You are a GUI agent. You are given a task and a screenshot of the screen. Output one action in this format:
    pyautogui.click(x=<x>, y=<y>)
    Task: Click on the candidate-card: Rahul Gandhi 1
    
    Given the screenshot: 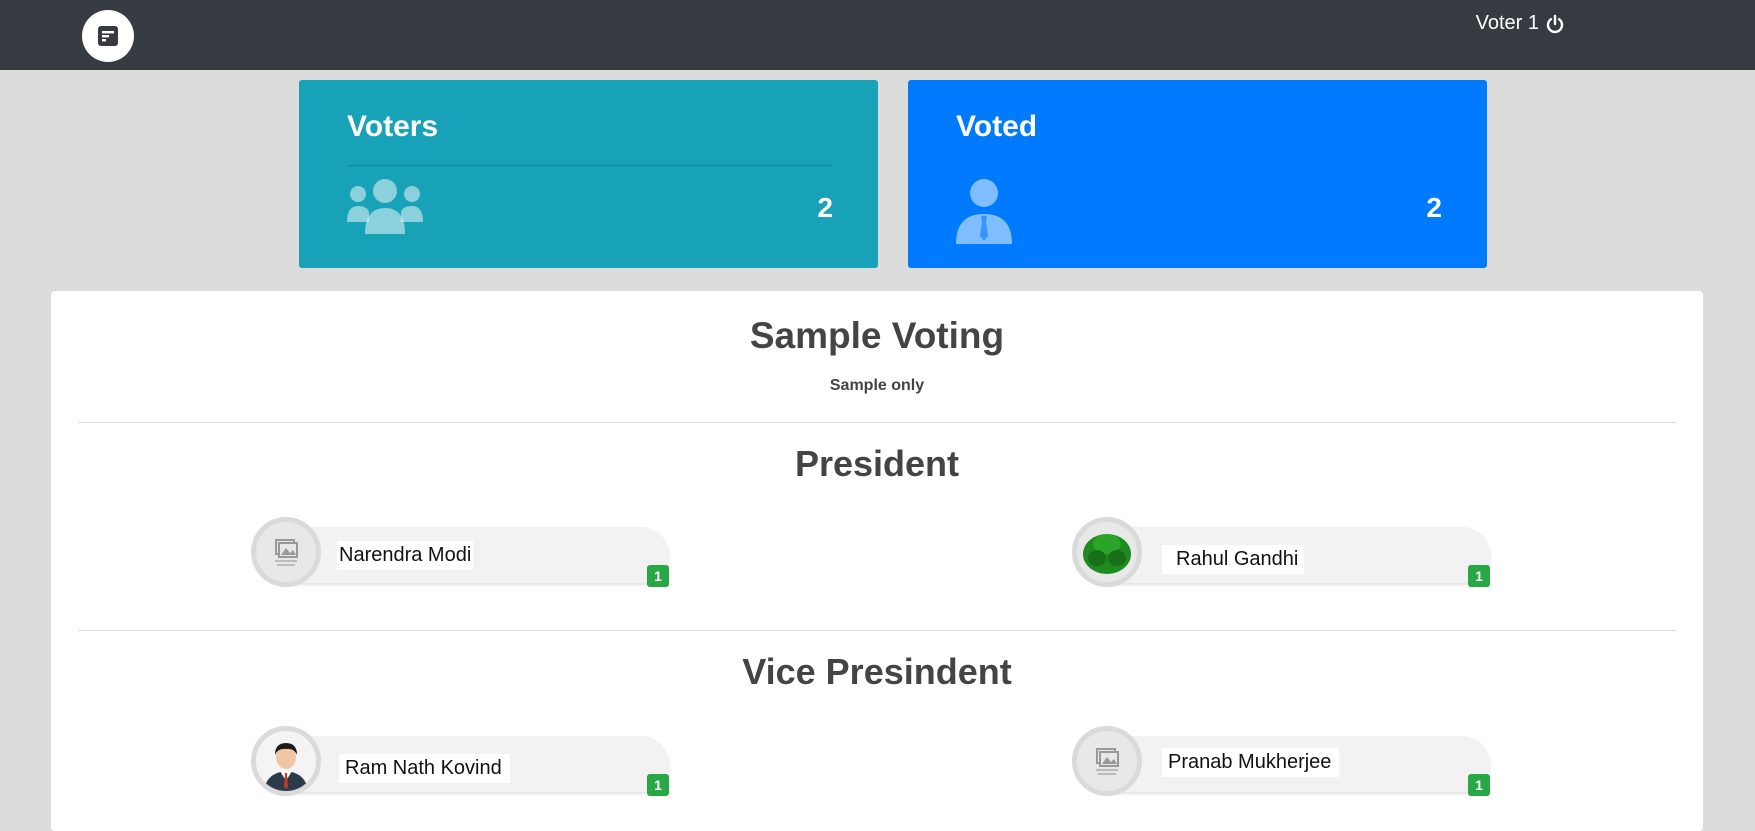 What is the action you would take?
    pyautogui.click(x=1282, y=552)
    